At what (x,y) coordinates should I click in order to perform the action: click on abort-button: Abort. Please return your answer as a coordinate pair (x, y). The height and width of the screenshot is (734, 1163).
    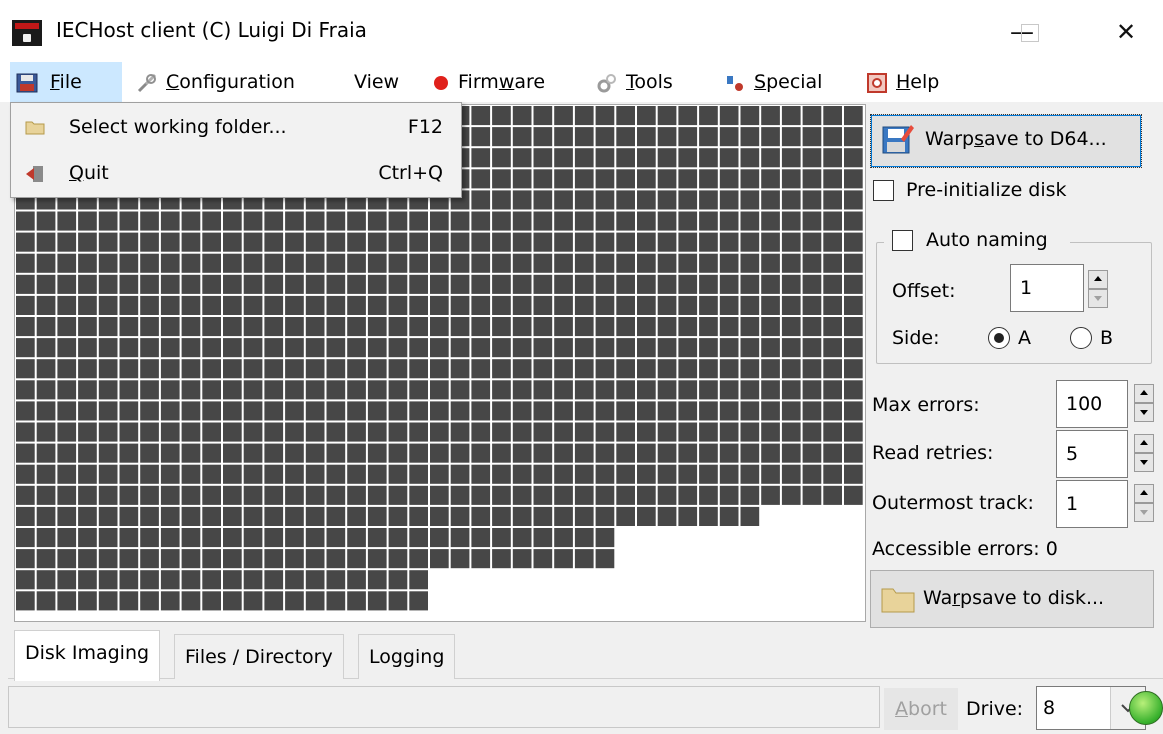
    Looking at the image, I should click on (921, 709).